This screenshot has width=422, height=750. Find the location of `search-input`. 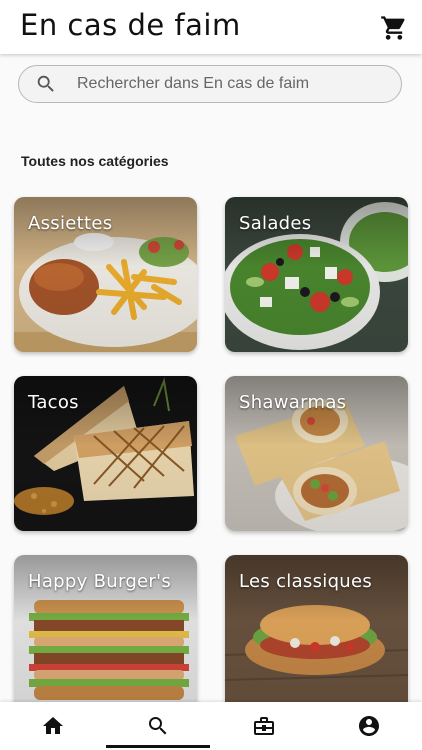

search-input is located at coordinates (227, 84).